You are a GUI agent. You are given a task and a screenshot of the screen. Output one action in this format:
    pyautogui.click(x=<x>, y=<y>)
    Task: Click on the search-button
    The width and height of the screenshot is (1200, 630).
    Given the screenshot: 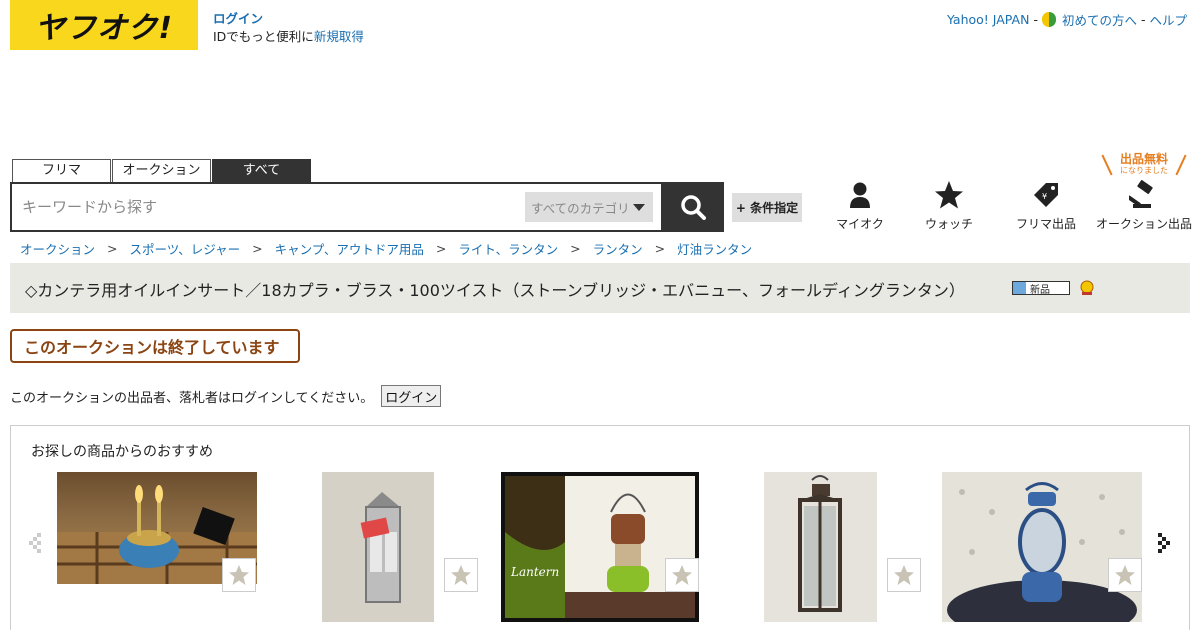 What is the action you would take?
    pyautogui.click(x=693, y=207)
    